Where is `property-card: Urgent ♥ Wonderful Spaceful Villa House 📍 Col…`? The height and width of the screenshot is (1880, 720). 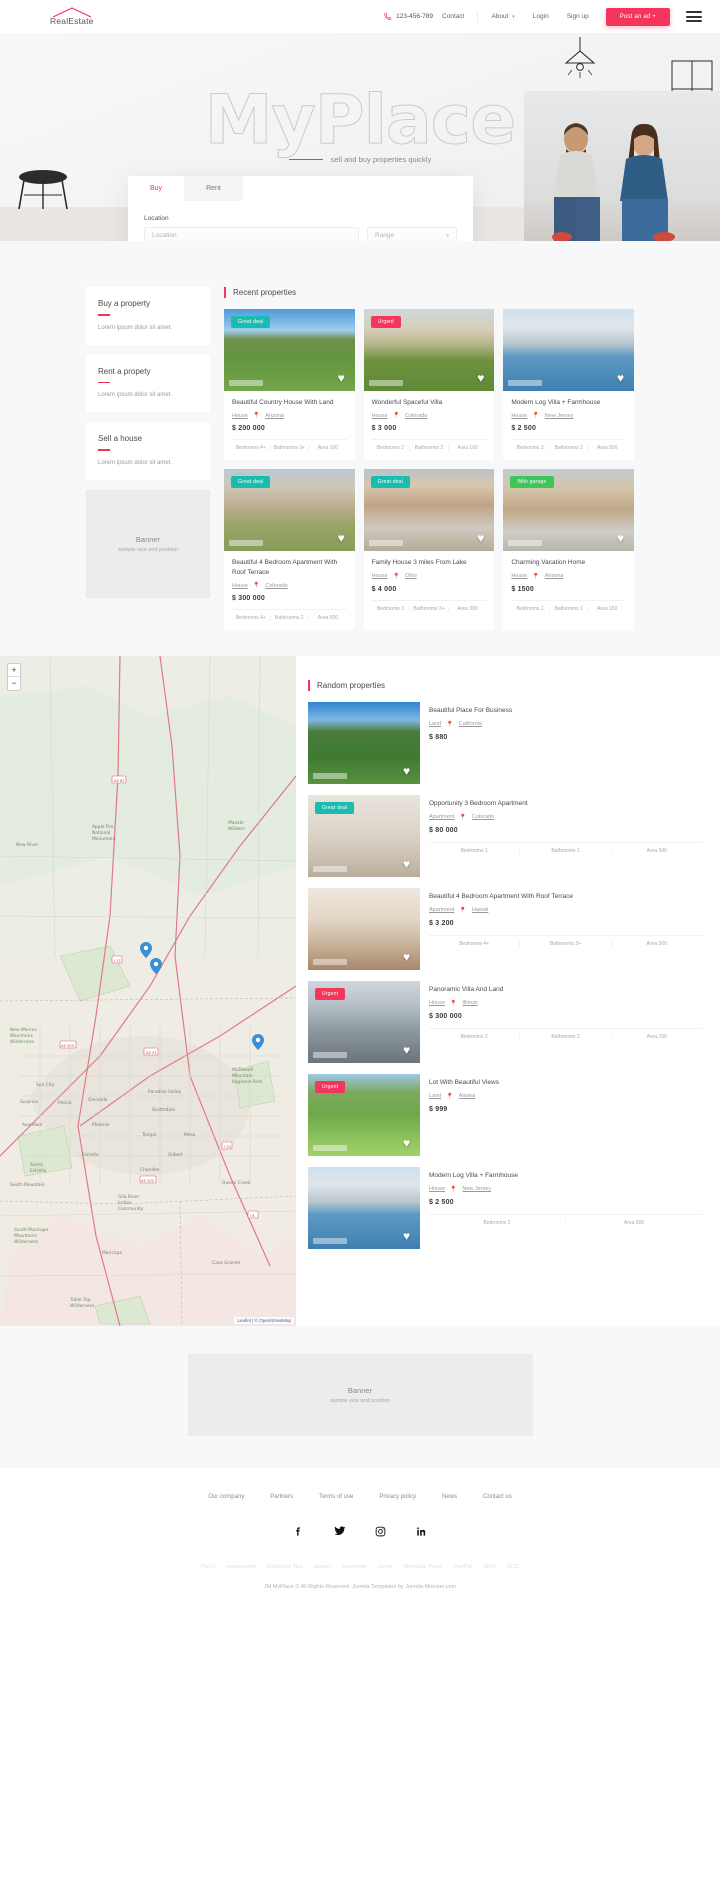 property-card: Urgent ♥ Wonderful Spaceful Villa House 📍 Col… is located at coordinates (429, 385).